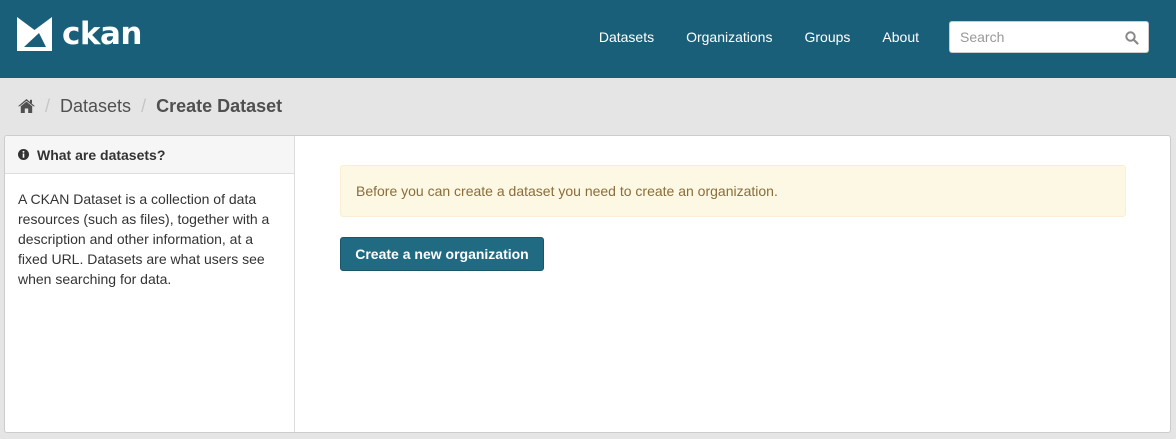 The width and height of the screenshot is (1176, 439). Describe the element at coordinates (102, 34) in the screenshot. I see `site-name: ckan` at that location.